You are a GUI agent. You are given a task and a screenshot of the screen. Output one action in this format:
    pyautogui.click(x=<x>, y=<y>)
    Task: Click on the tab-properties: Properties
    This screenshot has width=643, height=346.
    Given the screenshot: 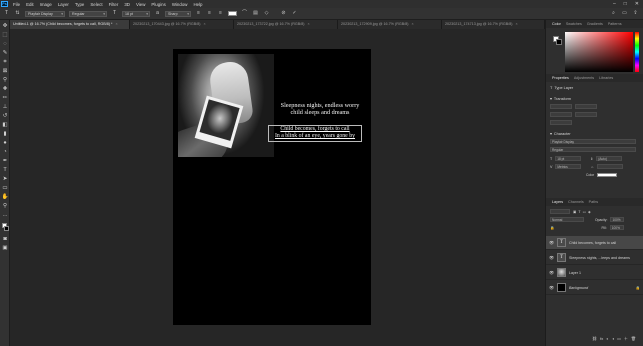 What is the action you would take?
    pyautogui.click(x=560, y=78)
    